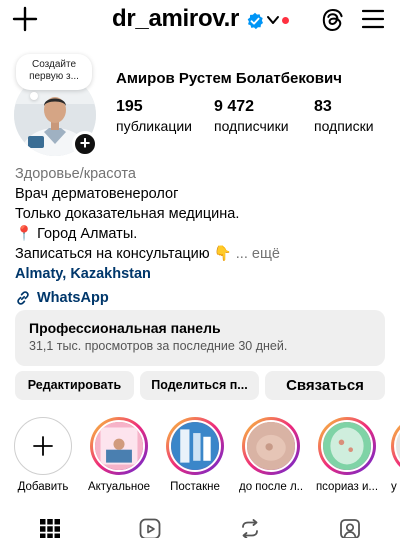 This screenshot has width=400, height=538. I want to click on reels-icon, so click(150, 528).